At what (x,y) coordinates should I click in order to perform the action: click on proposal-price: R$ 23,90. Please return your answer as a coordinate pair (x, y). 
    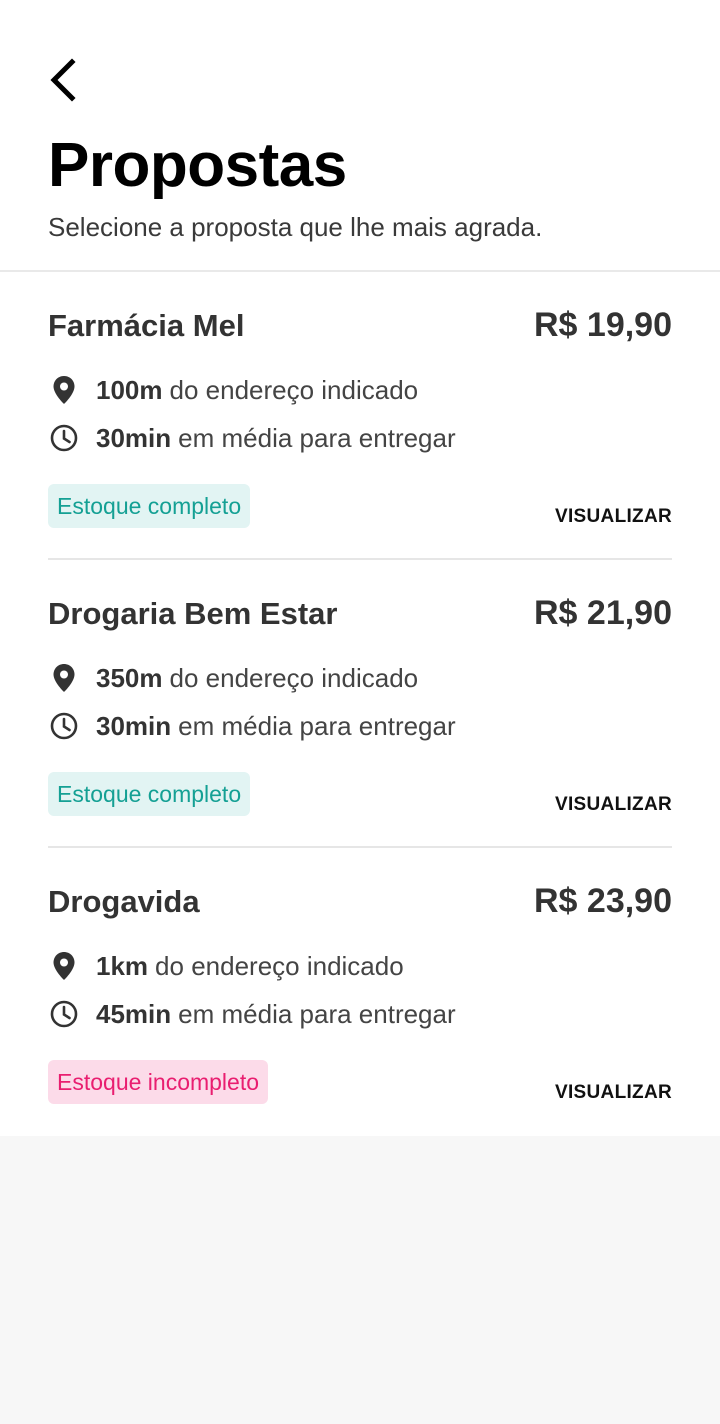
    Looking at the image, I should click on (603, 901).